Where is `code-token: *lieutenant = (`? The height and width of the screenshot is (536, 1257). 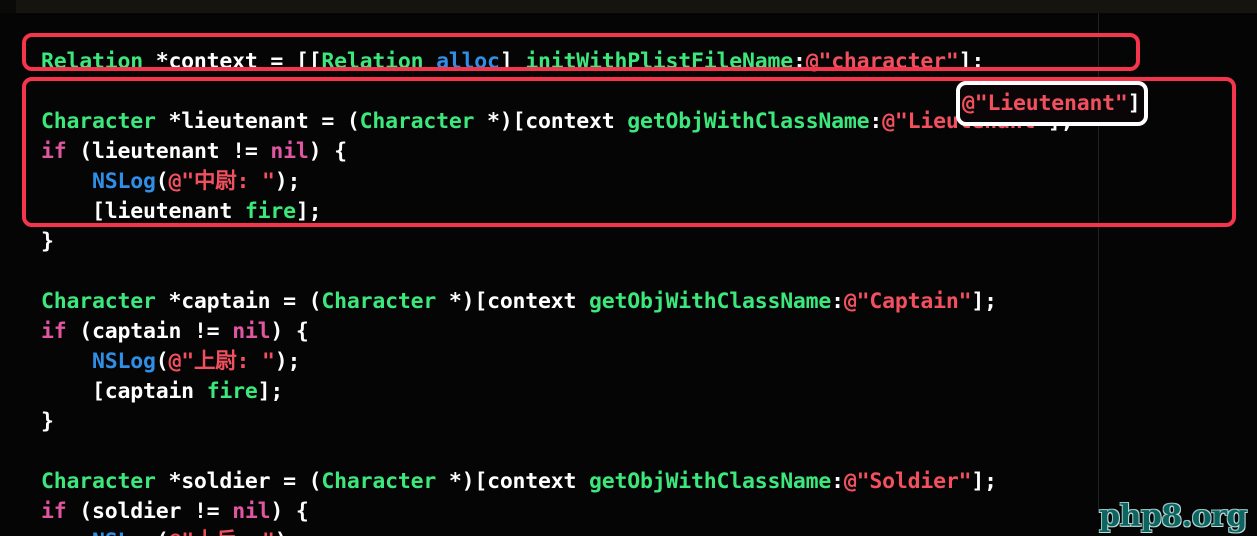
code-token: *lieutenant = ( is located at coordinates (257, 121).